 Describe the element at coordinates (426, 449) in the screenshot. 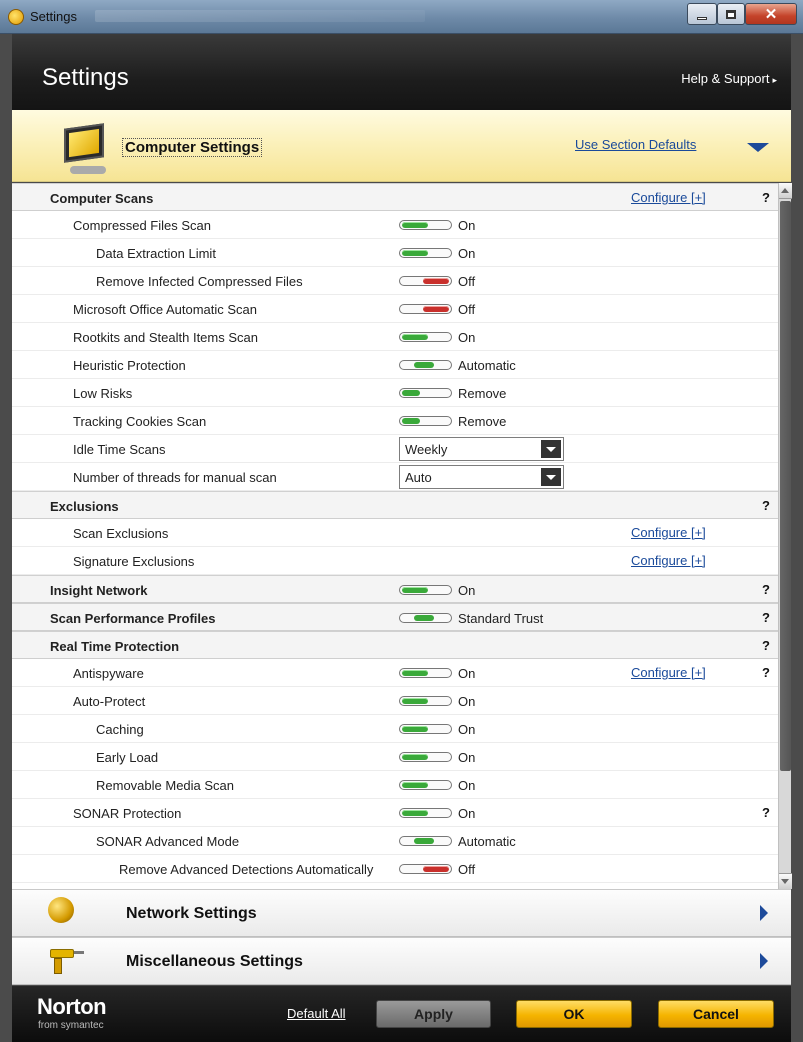

I see `dropdown-value: Weekly` at that location.